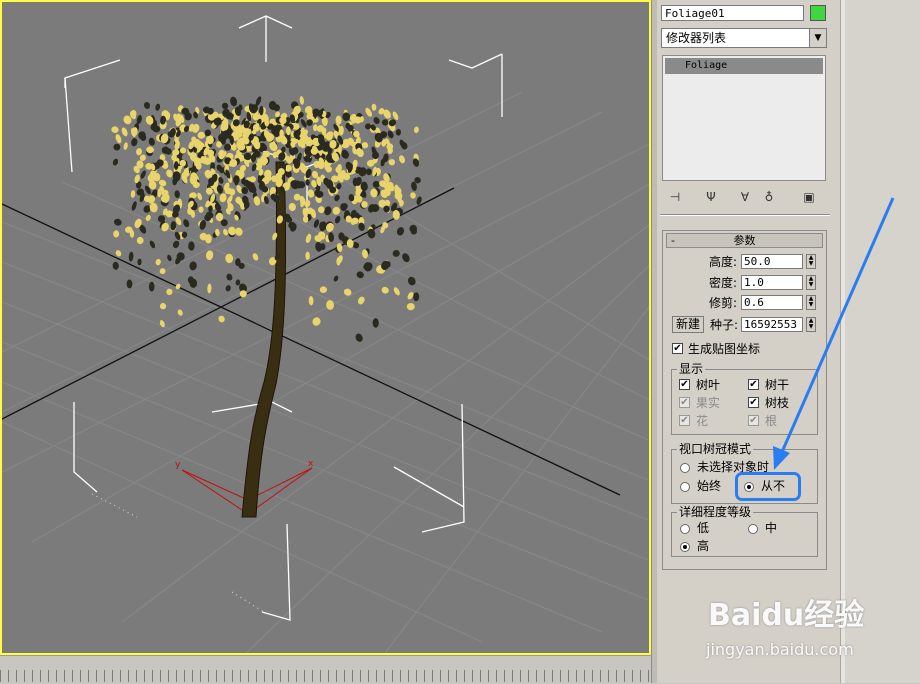  Describe the element at coordinates (673, 240) in the screenshot. I see `collapse-icon: -` at that location.